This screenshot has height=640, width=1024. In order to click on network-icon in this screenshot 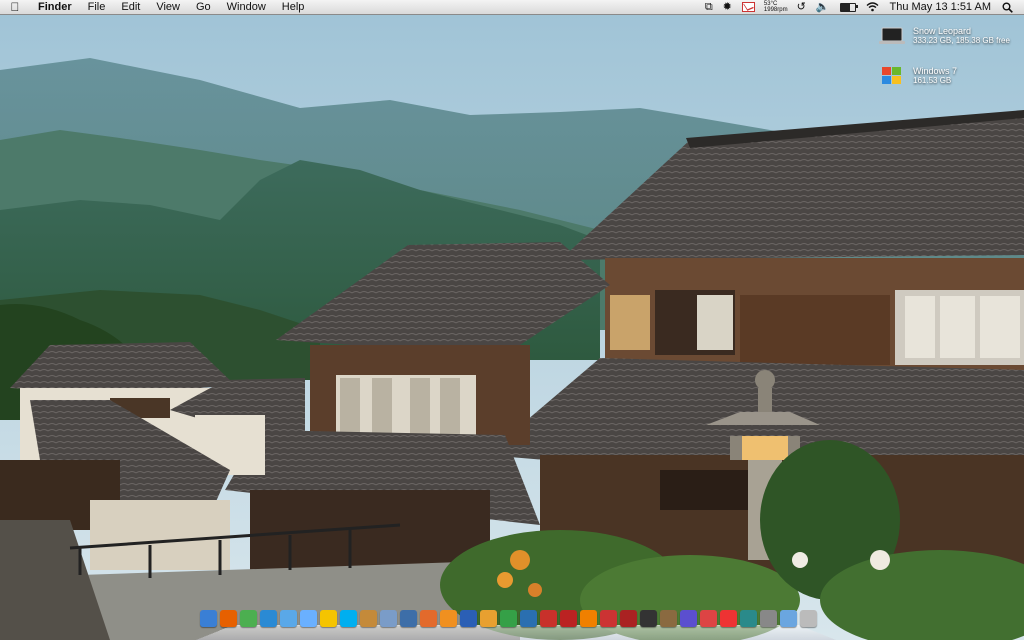, I will do `click(688, 618)`.